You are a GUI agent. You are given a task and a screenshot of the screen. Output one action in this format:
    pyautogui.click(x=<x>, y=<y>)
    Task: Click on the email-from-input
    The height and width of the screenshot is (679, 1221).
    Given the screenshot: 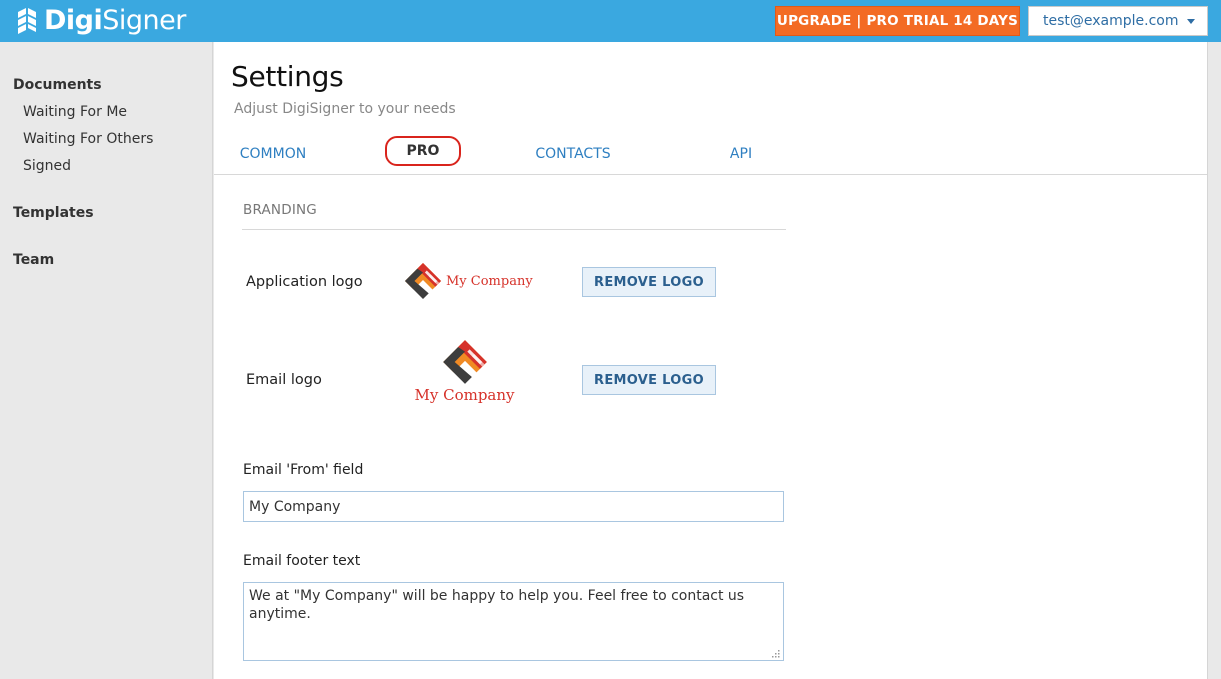 What is the action you would take?
    pyautogui.click(x=513, y=506)
    